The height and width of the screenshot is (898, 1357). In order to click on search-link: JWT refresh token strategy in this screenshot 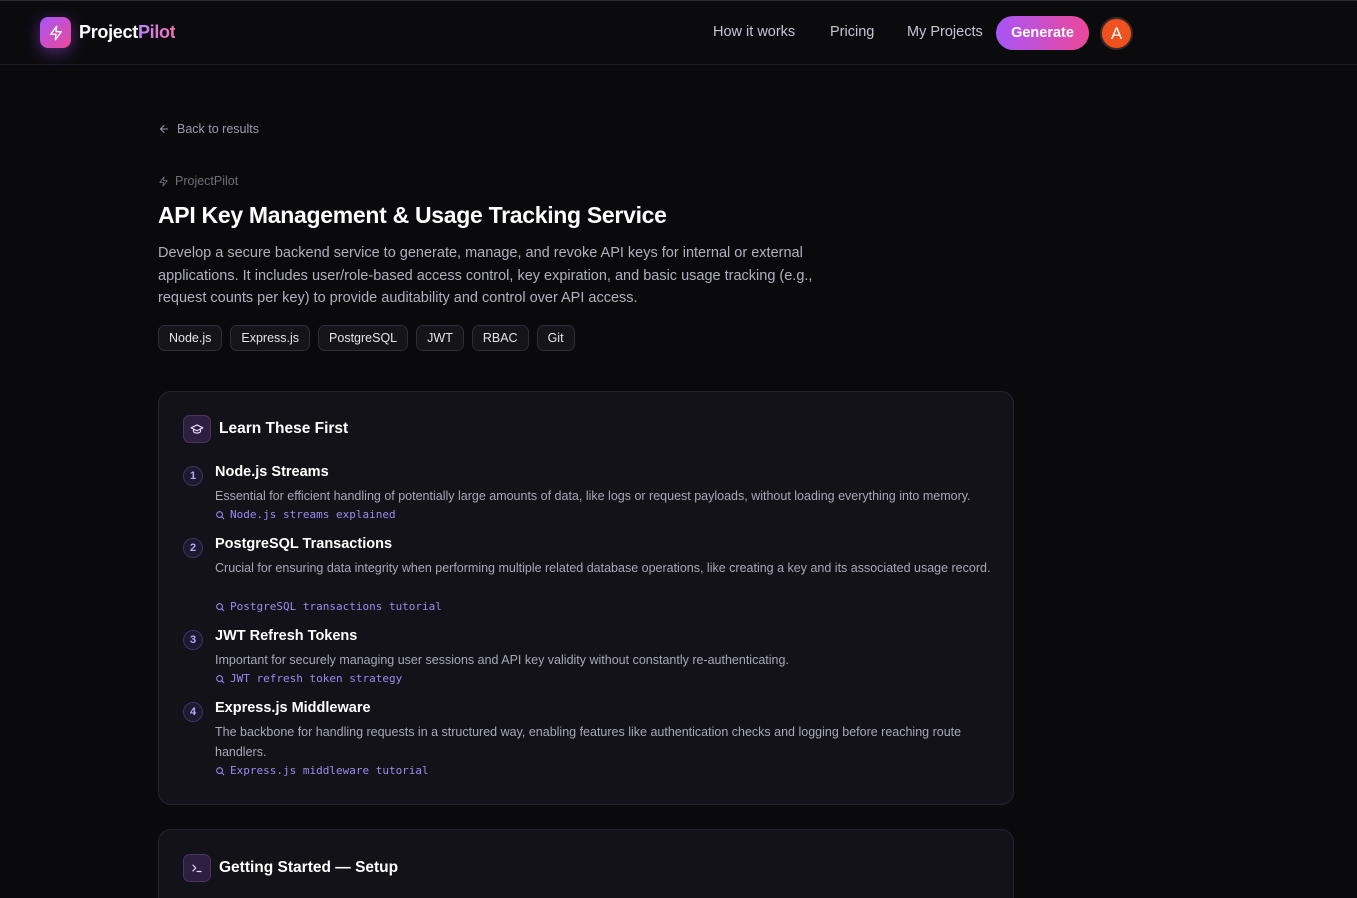, I will do `click(308, 678)`.